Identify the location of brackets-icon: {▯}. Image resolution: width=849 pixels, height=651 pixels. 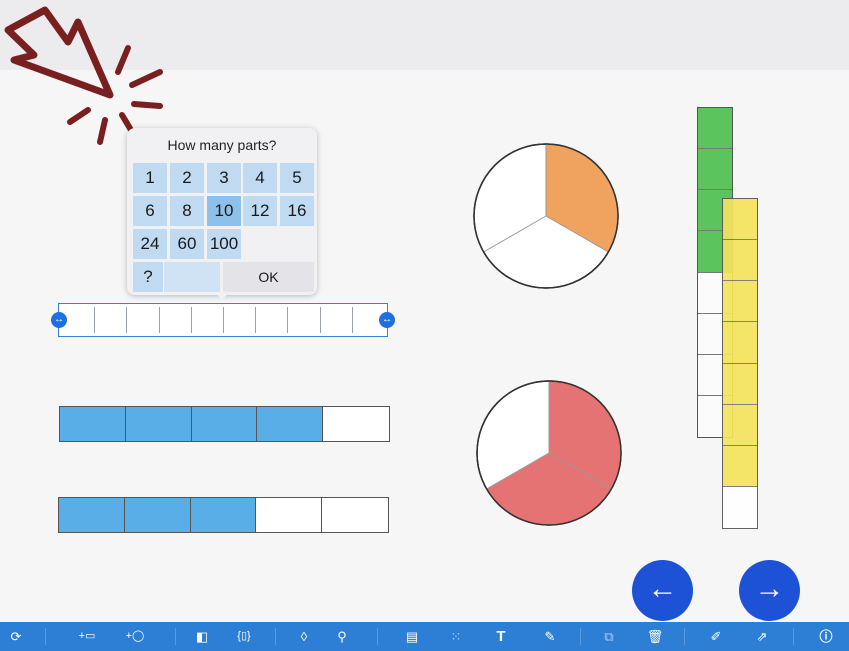
(244, 636).